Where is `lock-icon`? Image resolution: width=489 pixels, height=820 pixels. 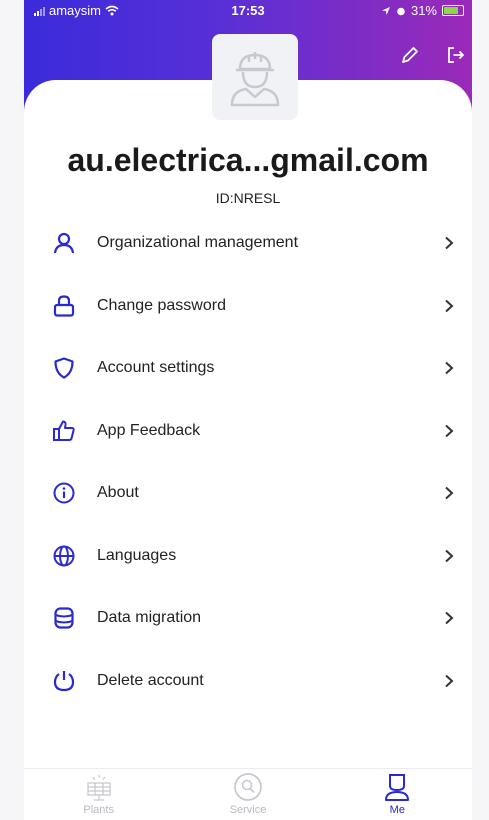 lock-icon is located at coordinates (64, 306).